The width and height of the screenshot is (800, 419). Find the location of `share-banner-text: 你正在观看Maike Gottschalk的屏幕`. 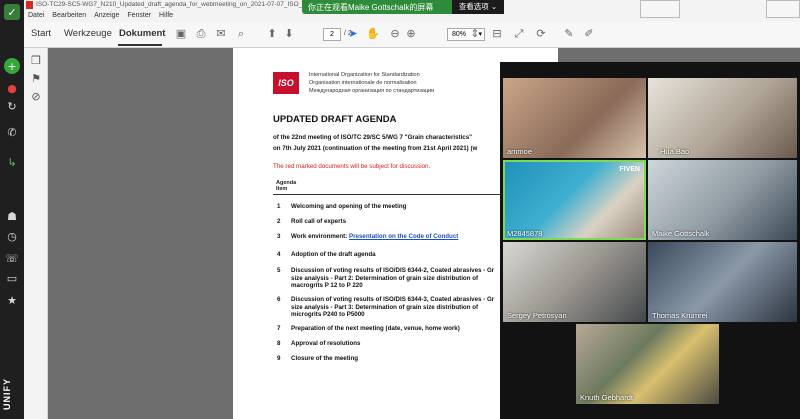

share-banner-text: 你正在观看Maike Gottschalk的屏幕 is located at coordinates (371, 7).